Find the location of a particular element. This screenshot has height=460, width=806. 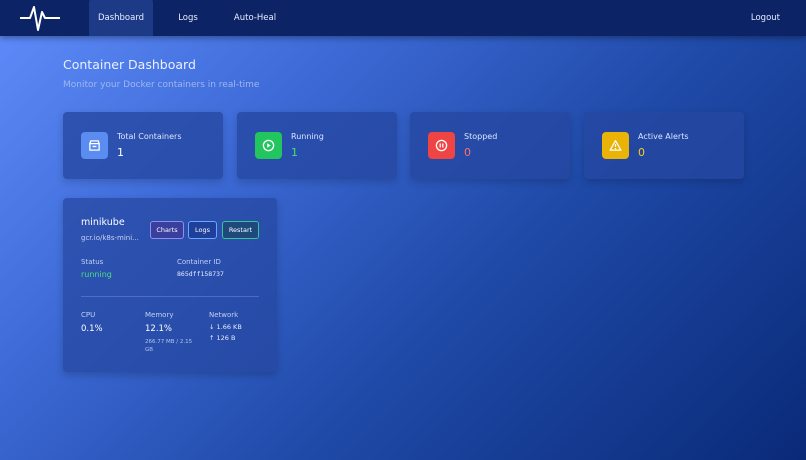

status-value: running is located at coordinates (96, 274).